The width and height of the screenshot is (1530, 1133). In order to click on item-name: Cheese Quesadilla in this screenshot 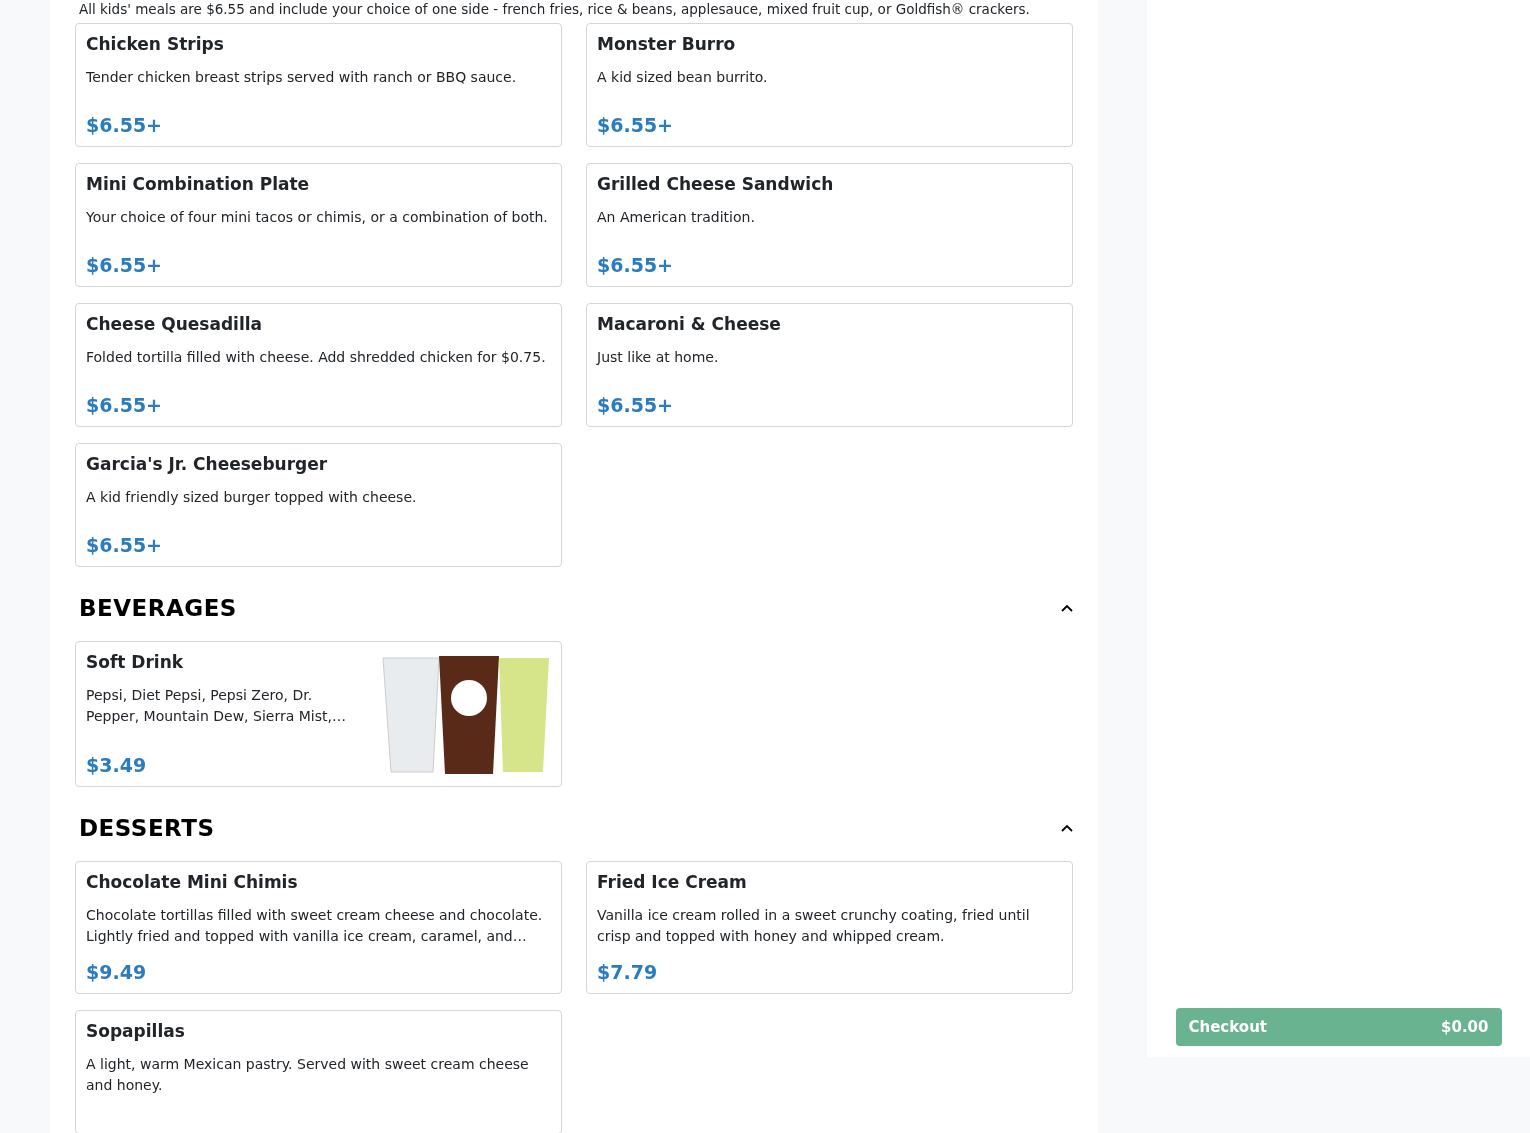, I will do `click(174, 324)`.